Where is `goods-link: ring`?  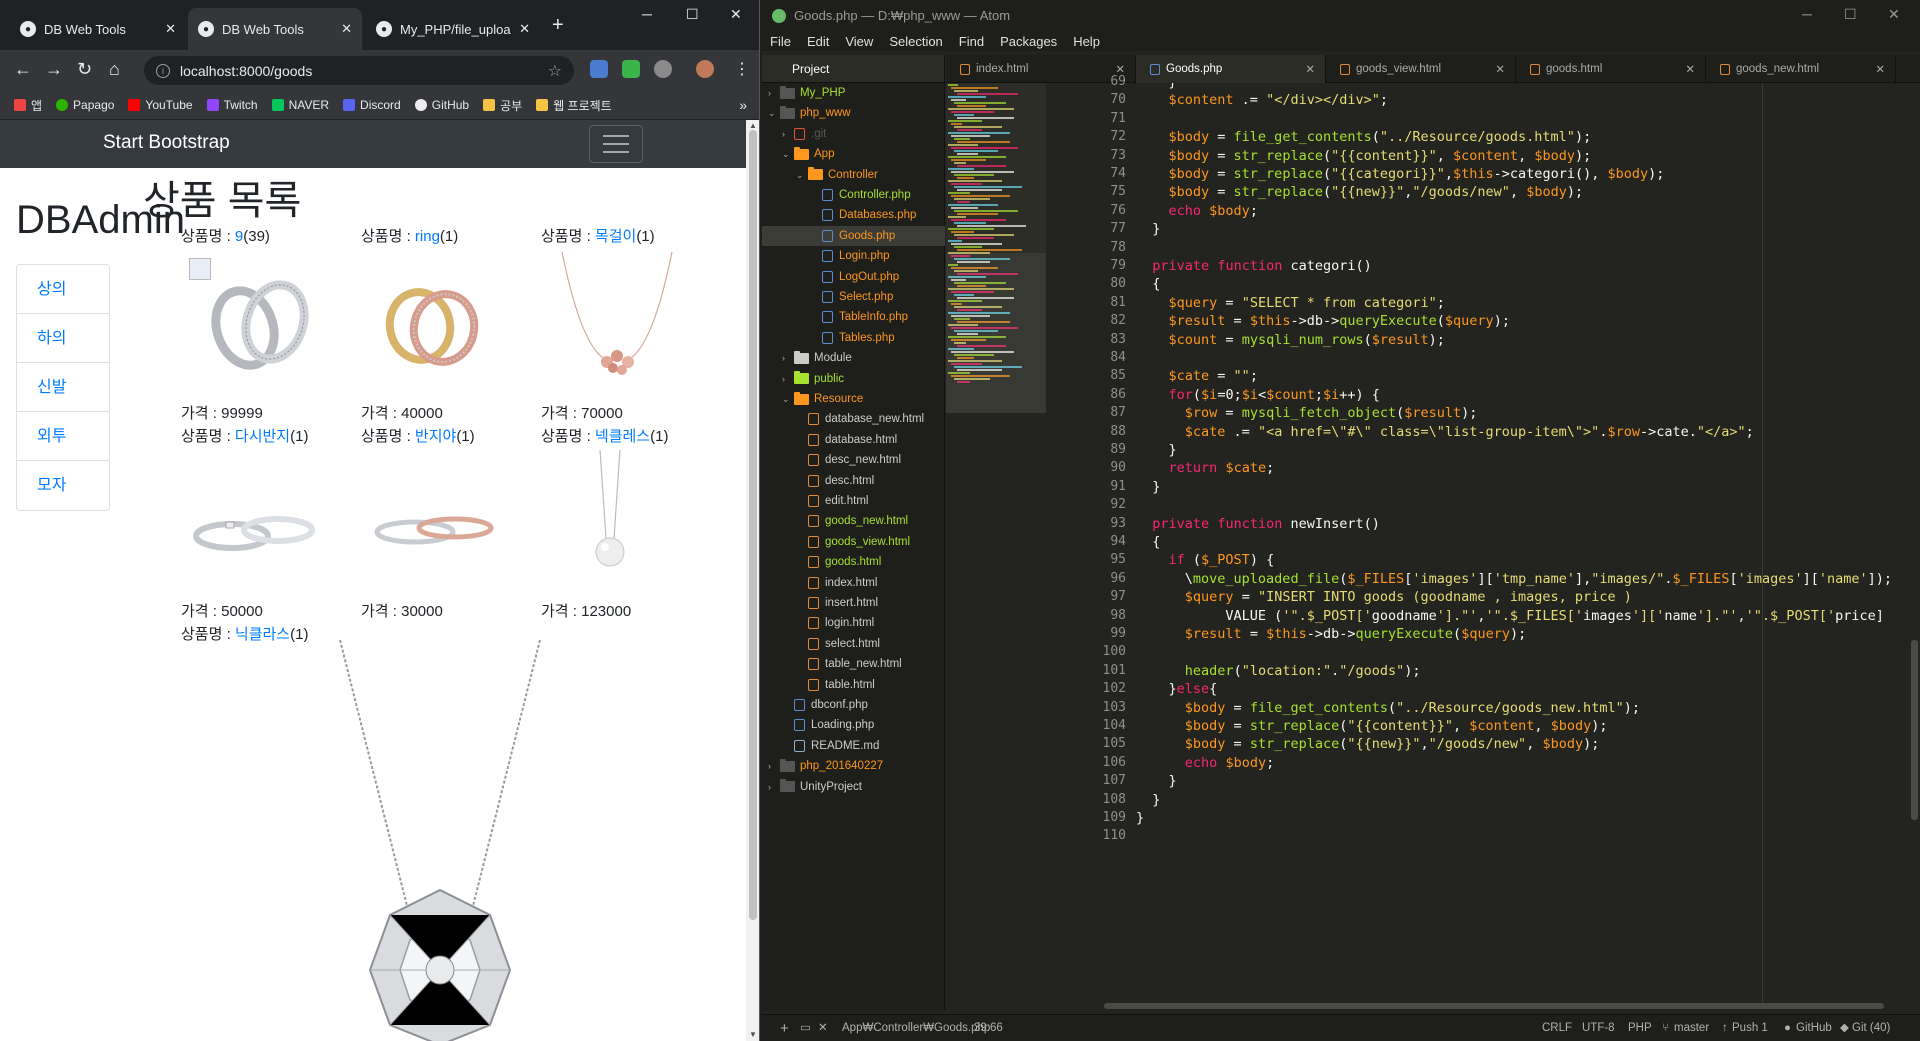 goods-link: ring is located at coordinates (427, 236).